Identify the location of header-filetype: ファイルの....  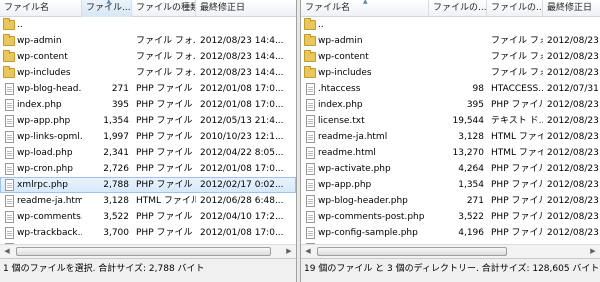
(515, 8).